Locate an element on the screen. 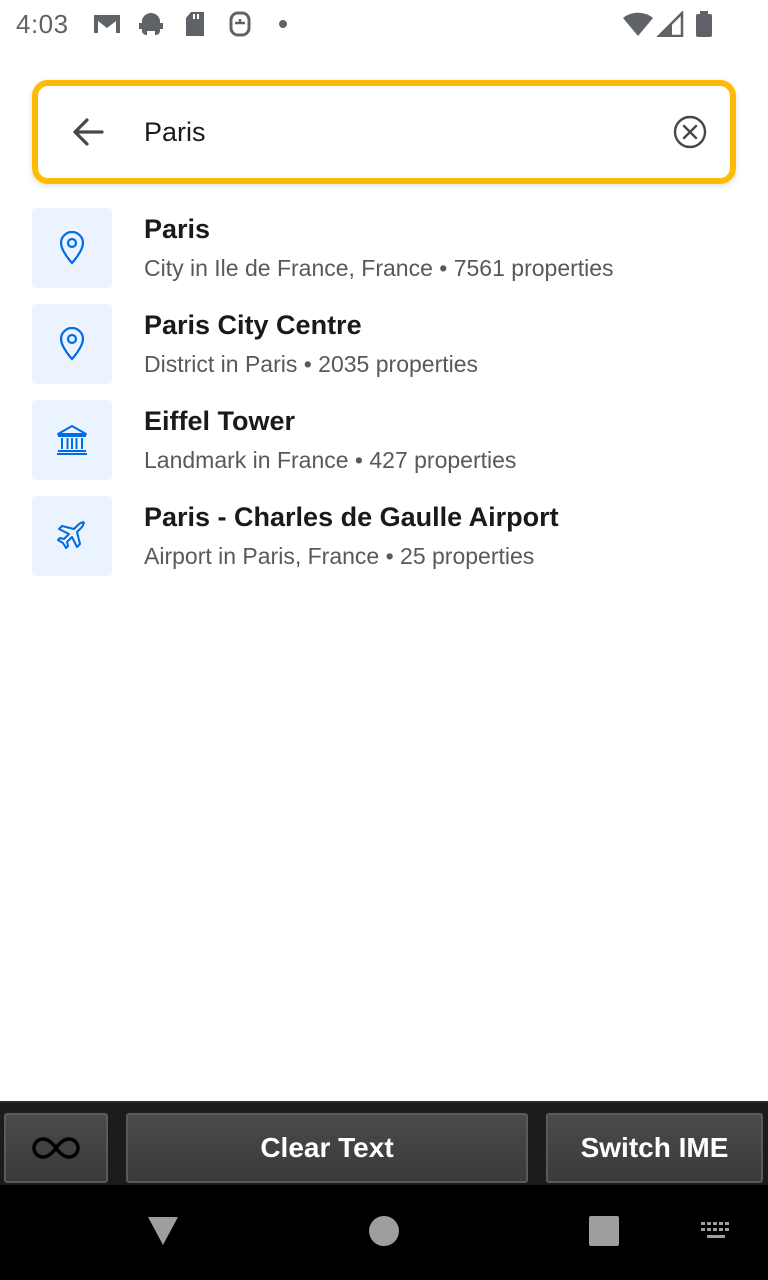  landmark-icon is located at coordinates (72, 440).